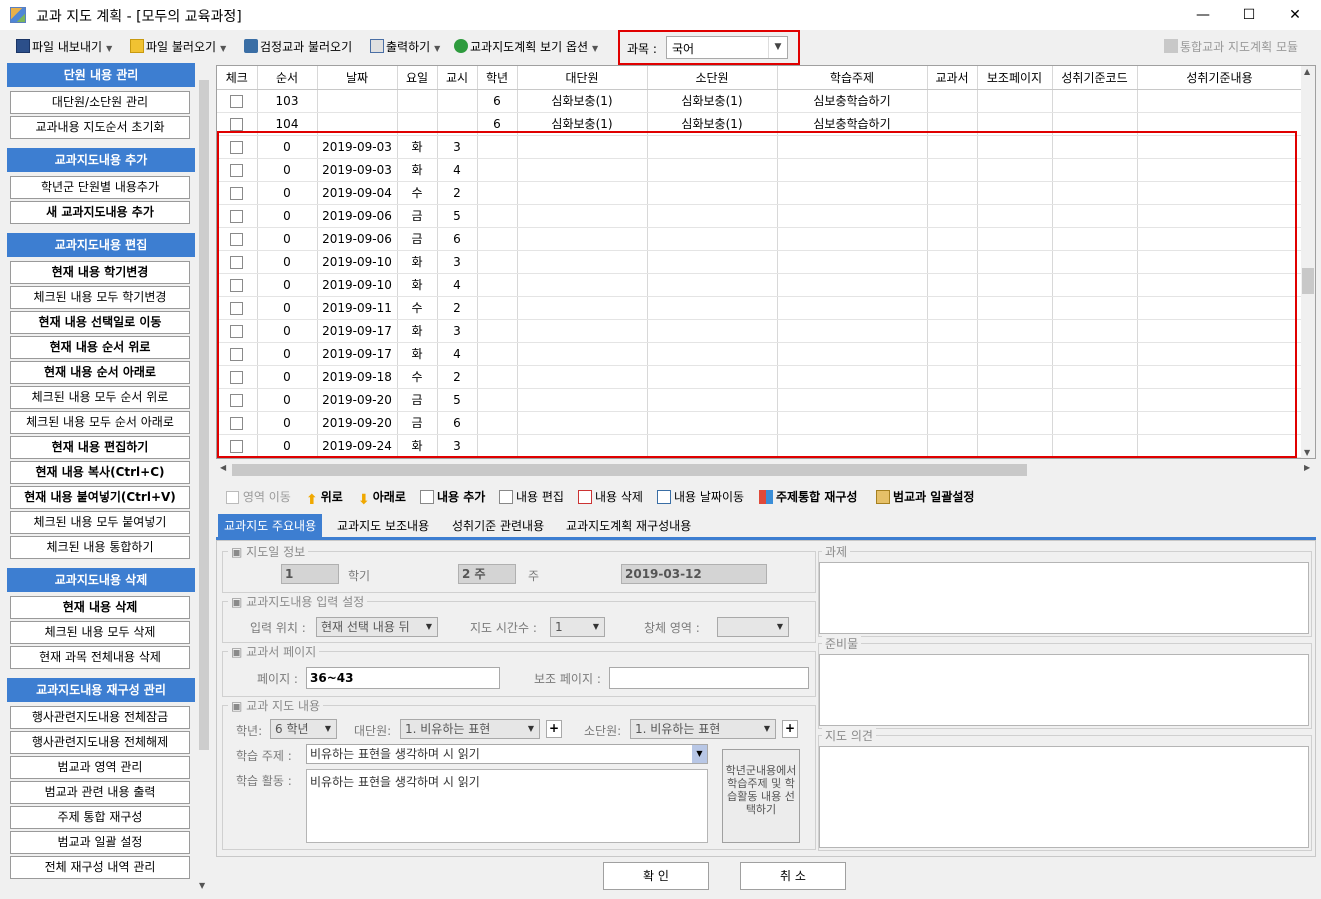  What do you see at coordinates (1064, 797) in the screenshot?
I see `opinion-textarea` at bounding box center [1064, 797].